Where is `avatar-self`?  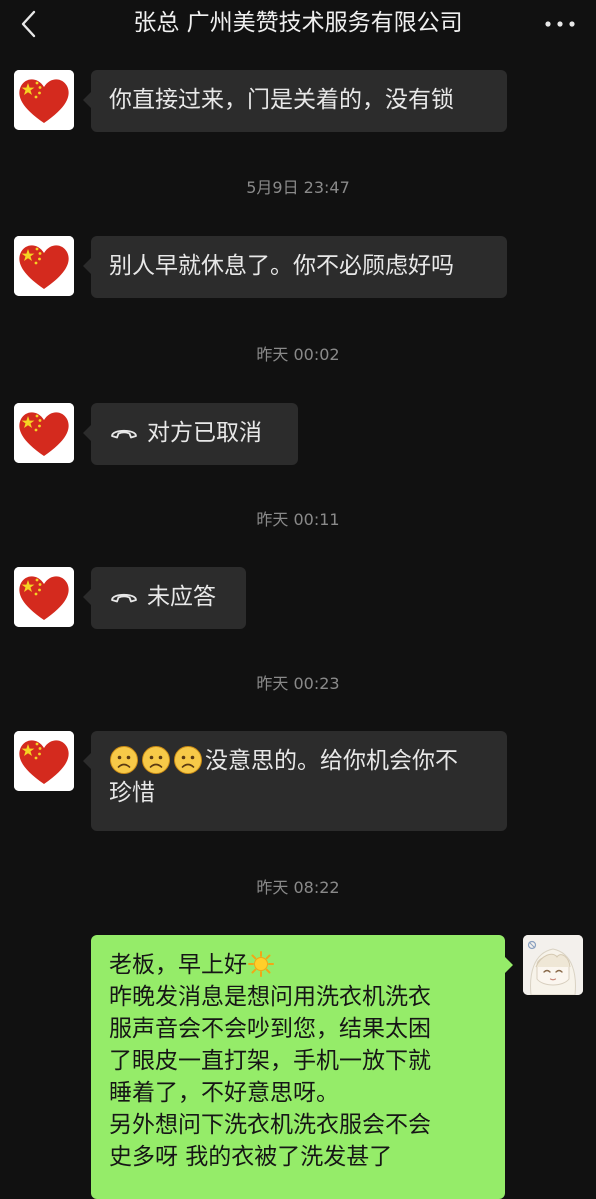
avatar-self is located at coordinates (553, 965).